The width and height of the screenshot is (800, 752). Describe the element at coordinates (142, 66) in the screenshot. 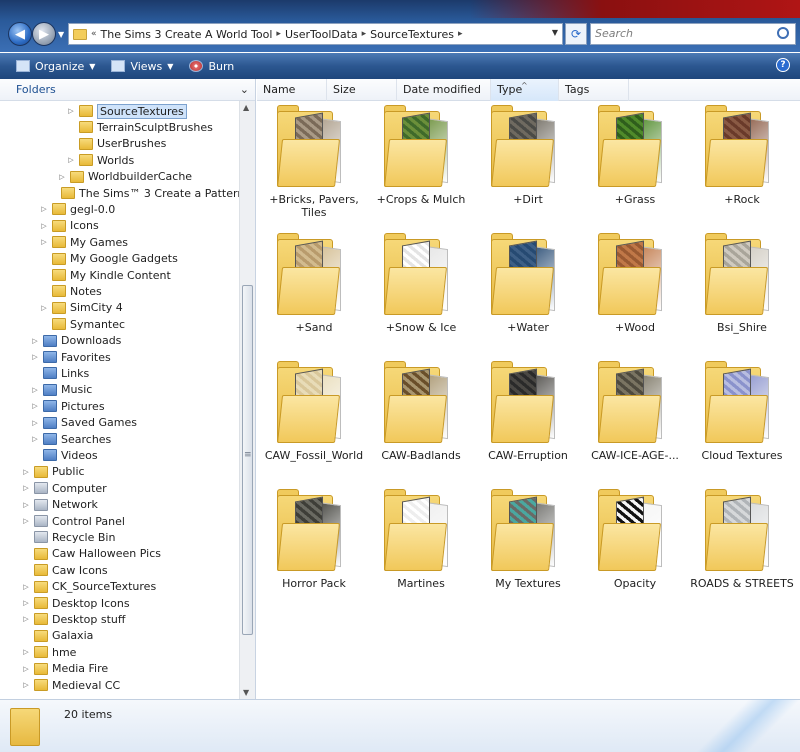

I see `views-button: Views ▼` at that location.